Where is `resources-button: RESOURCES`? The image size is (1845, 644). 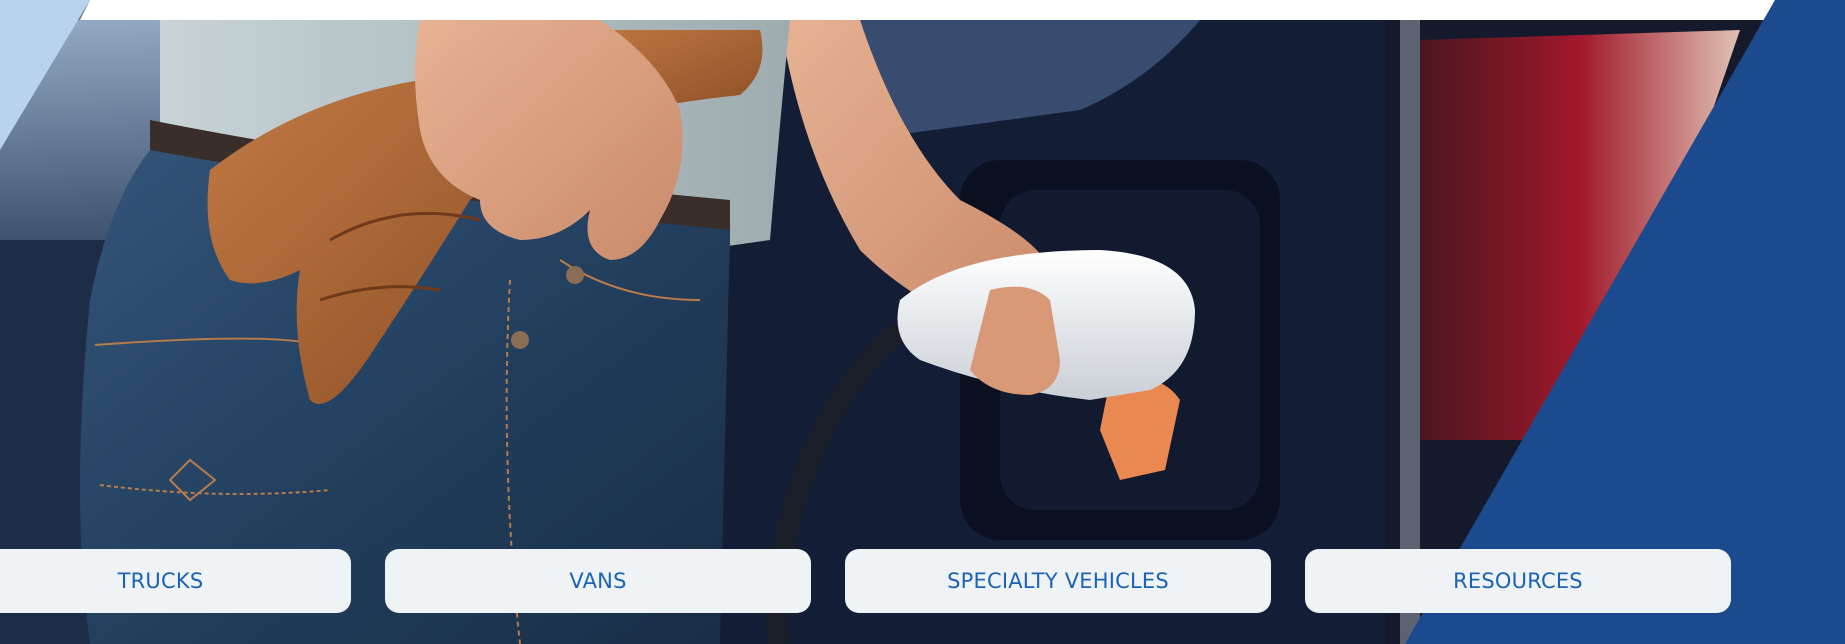 resources-button: RESOURCES is located at coordinates (1518, 581).